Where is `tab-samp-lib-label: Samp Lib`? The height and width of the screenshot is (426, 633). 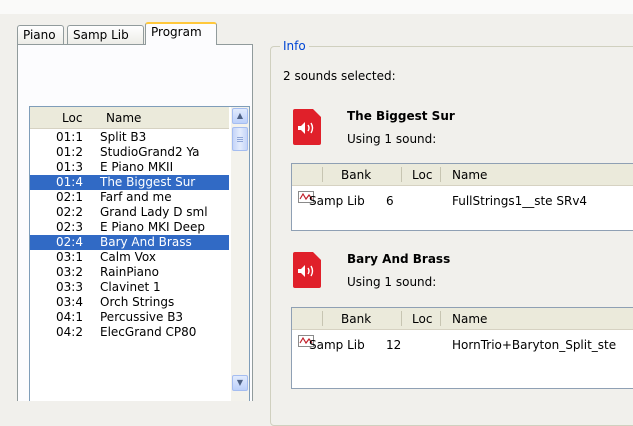
tab-samp-lib-label: Samp Lib is located at coordinates (101, 35).